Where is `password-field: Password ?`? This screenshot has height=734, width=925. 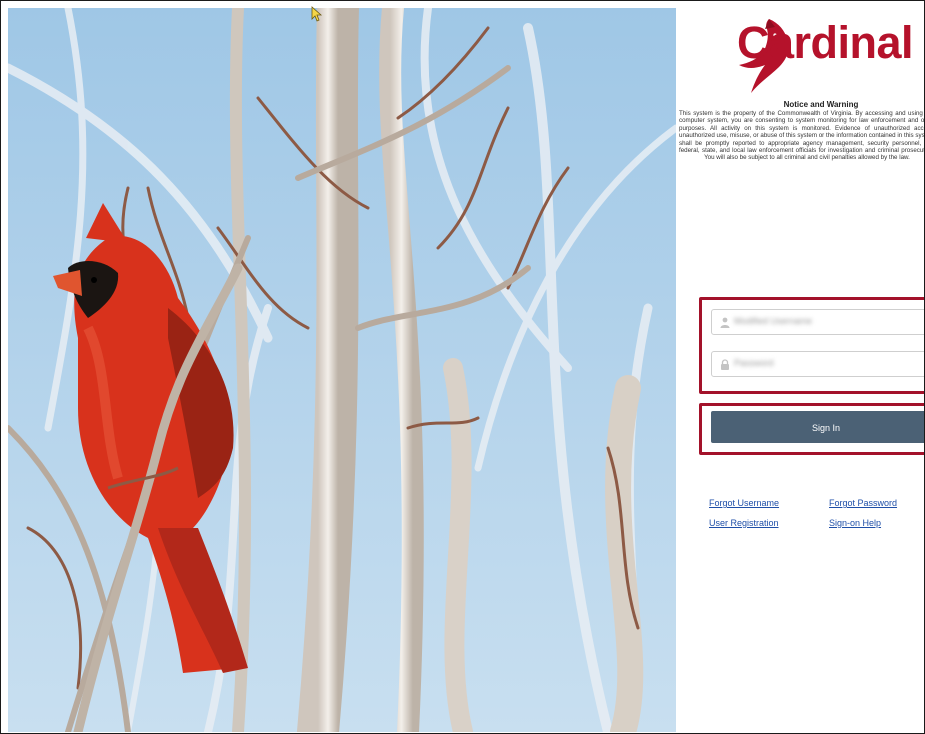
password-field: Password ? is located at coordinates (817, 364).